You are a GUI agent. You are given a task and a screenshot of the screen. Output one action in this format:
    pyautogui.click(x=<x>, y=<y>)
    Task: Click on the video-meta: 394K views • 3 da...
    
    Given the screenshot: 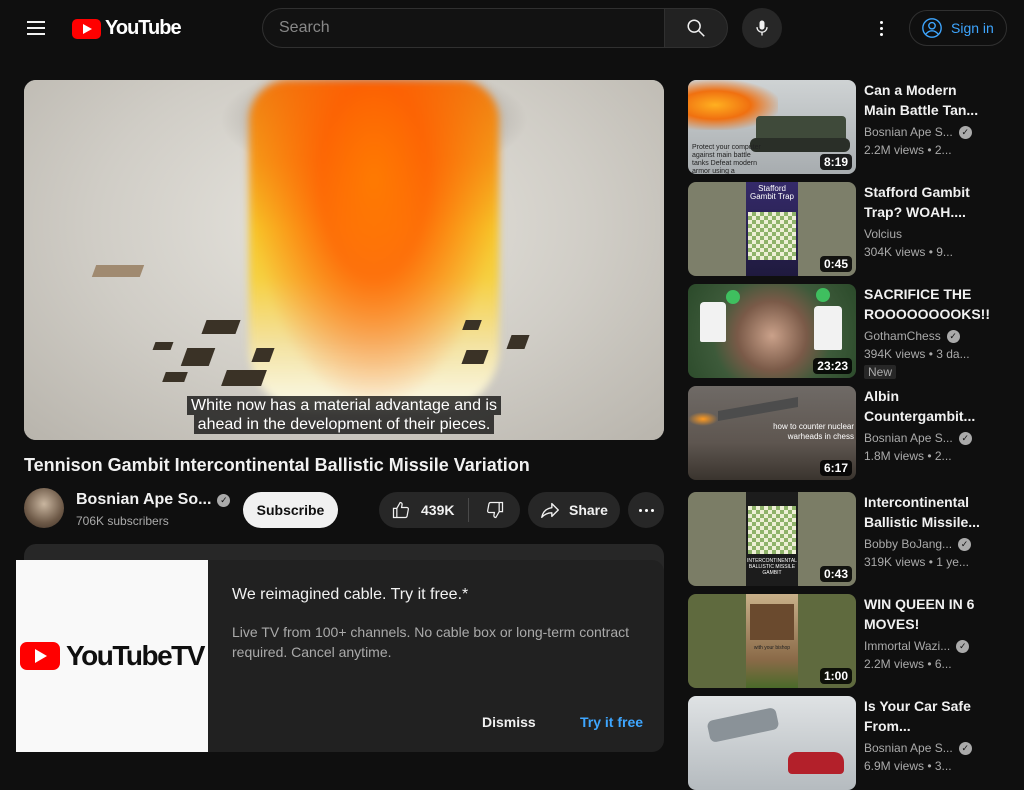 What is the action you would take?
    pyautogui.click(x=917, y=354)
    